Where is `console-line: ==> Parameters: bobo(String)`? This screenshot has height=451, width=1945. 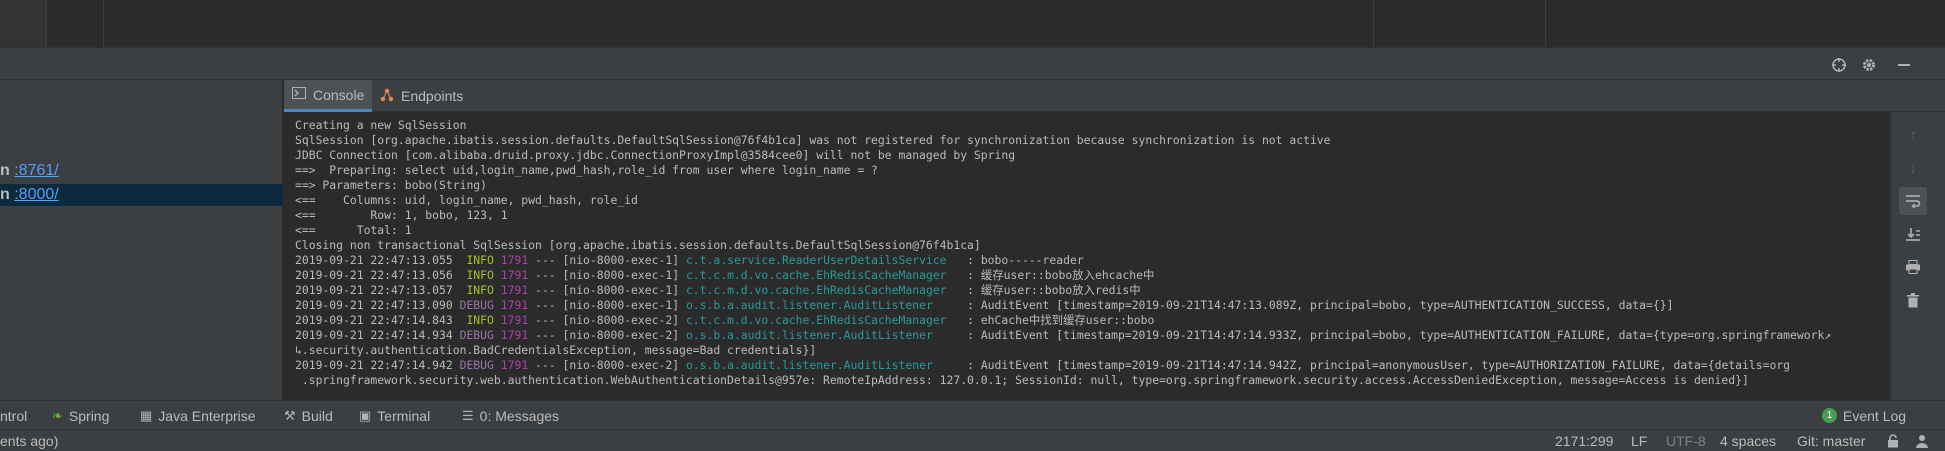 console-line: ==> Parameters: bobo(String) is located at coordinates (391, 185).